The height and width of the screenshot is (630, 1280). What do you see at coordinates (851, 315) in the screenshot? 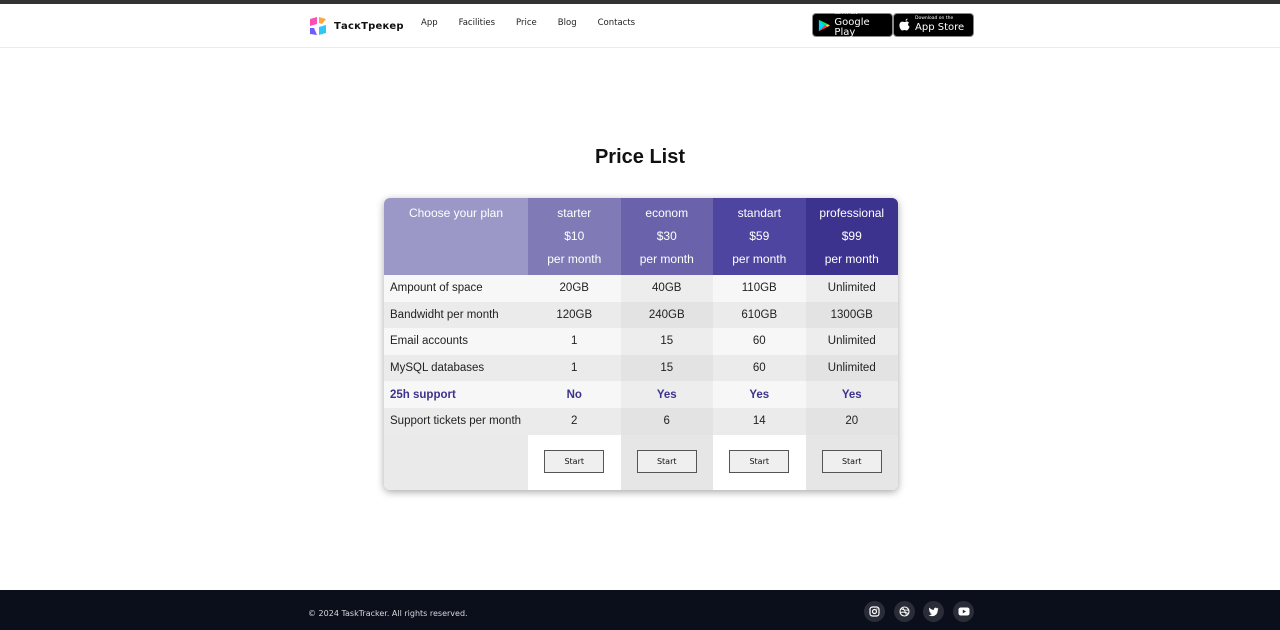
I see `feature-value: 1300GB` at bounding box center [851, 315].